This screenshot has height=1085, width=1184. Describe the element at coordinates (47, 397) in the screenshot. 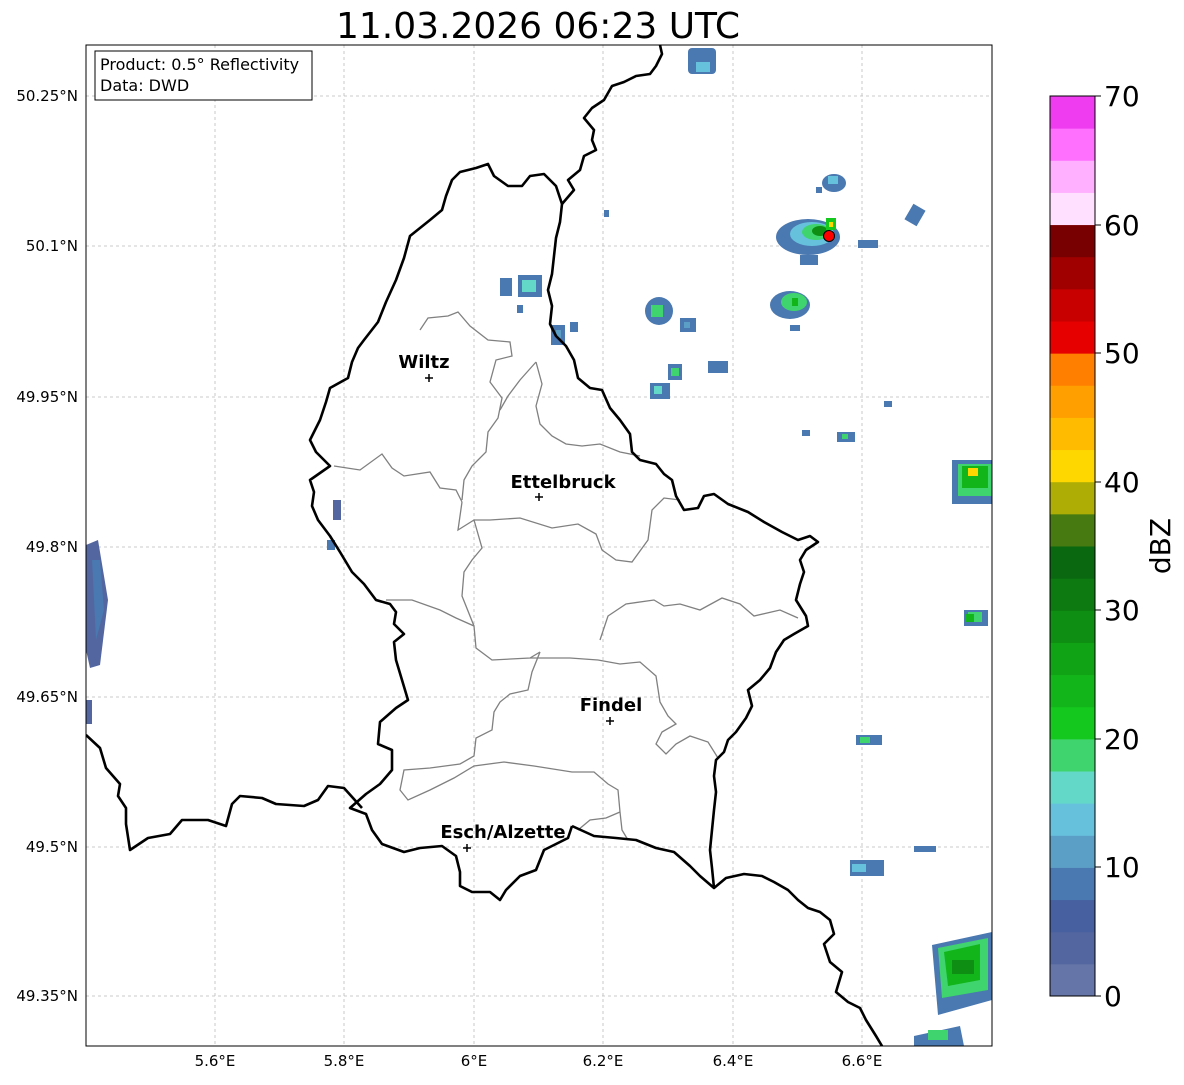

I see `lat-tick: 49.95°N` at that location.